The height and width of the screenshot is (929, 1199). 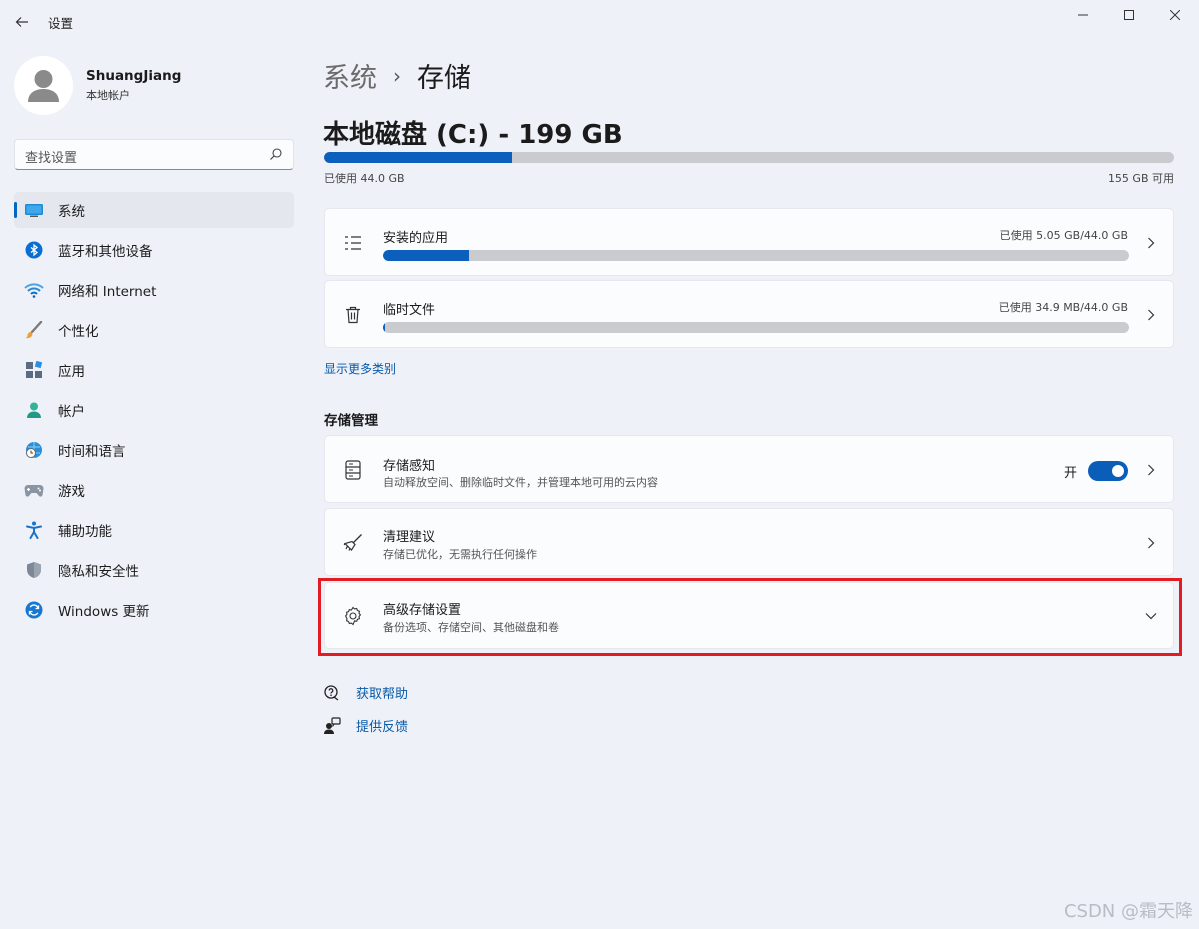 What do you see at coordinates (353, 315) in the screenshot?
I see `trash-icon` at bounding box center [353, 315].